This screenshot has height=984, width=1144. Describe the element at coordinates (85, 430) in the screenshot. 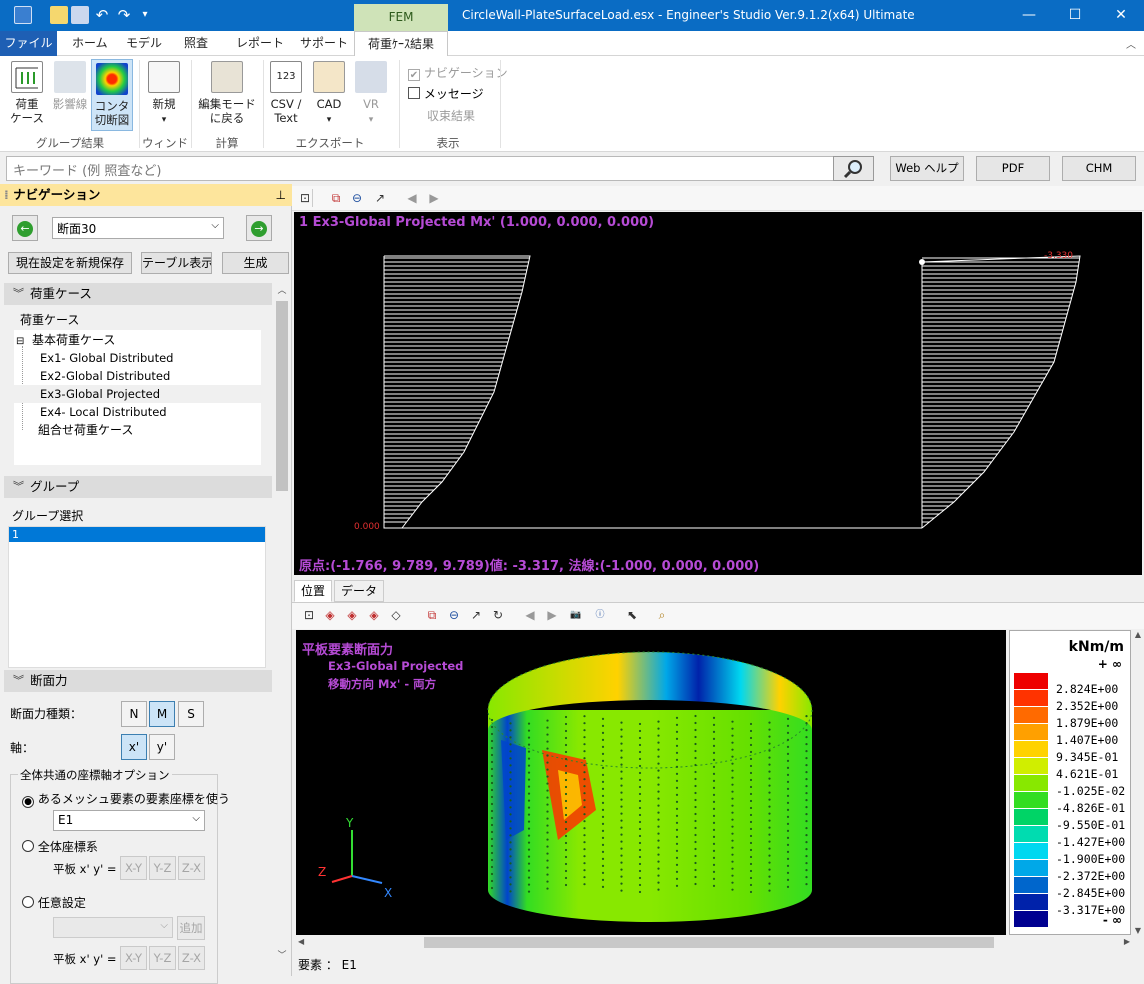

I see `tree-node-combo-load-case: 組合せ荷重ケース` at that location.